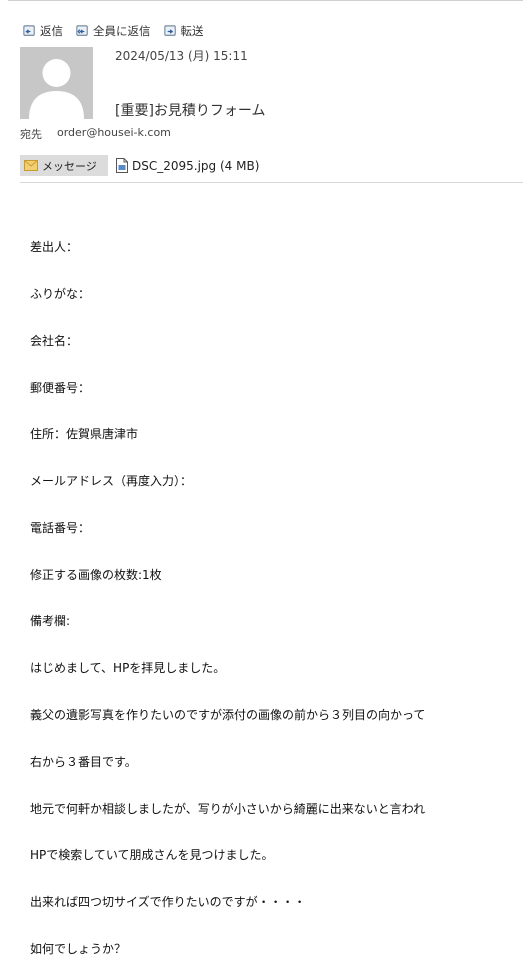  I want to click on forward-icon, so click(169, 30).